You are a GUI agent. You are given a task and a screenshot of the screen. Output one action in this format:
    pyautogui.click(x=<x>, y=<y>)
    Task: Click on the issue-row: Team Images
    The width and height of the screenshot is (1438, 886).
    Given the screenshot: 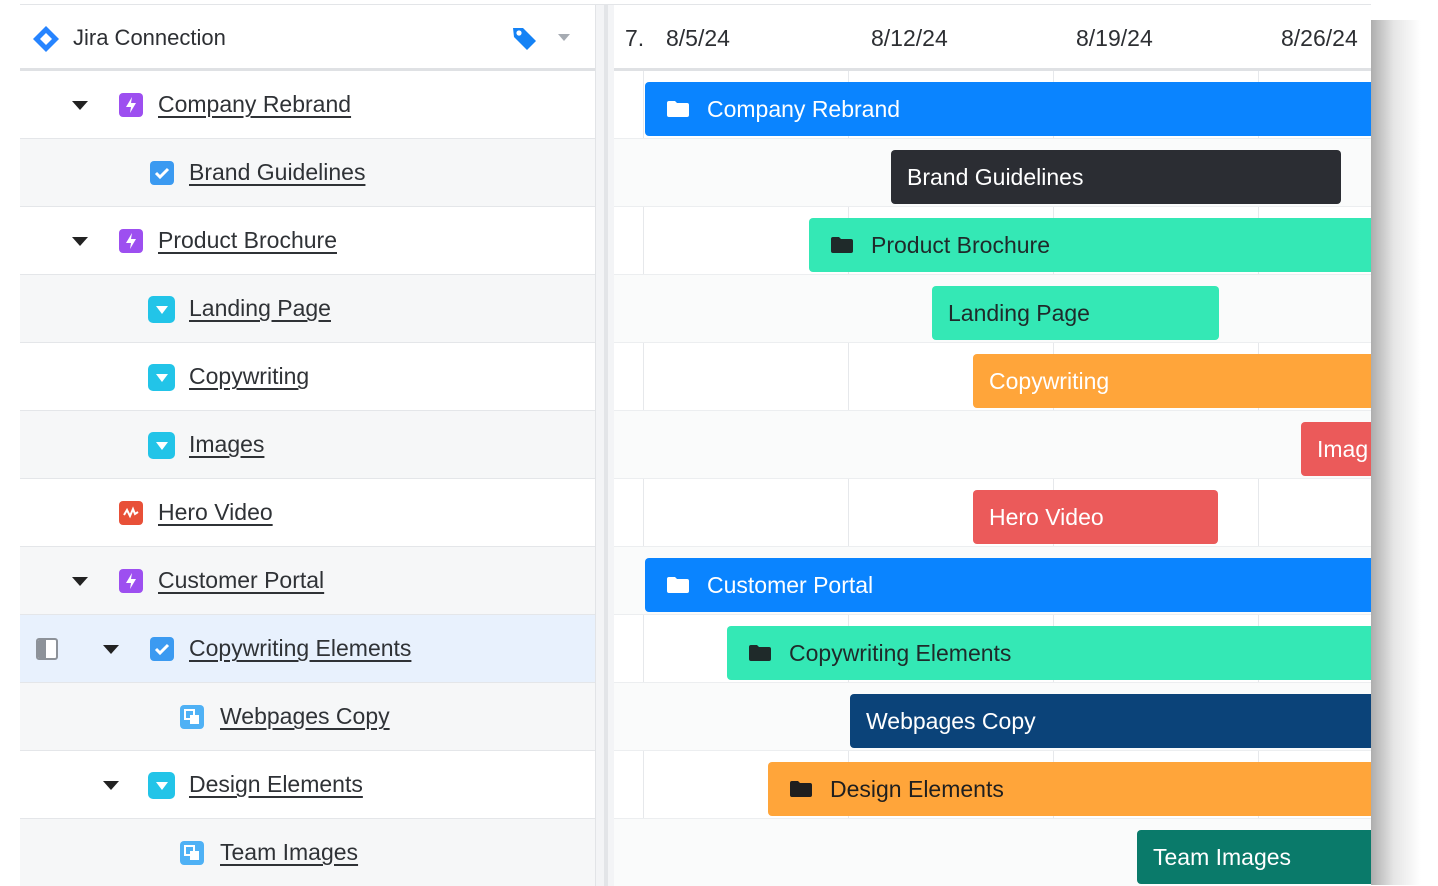 What is the action you would take?
    pyautogui.click(x=307, y=852)
    